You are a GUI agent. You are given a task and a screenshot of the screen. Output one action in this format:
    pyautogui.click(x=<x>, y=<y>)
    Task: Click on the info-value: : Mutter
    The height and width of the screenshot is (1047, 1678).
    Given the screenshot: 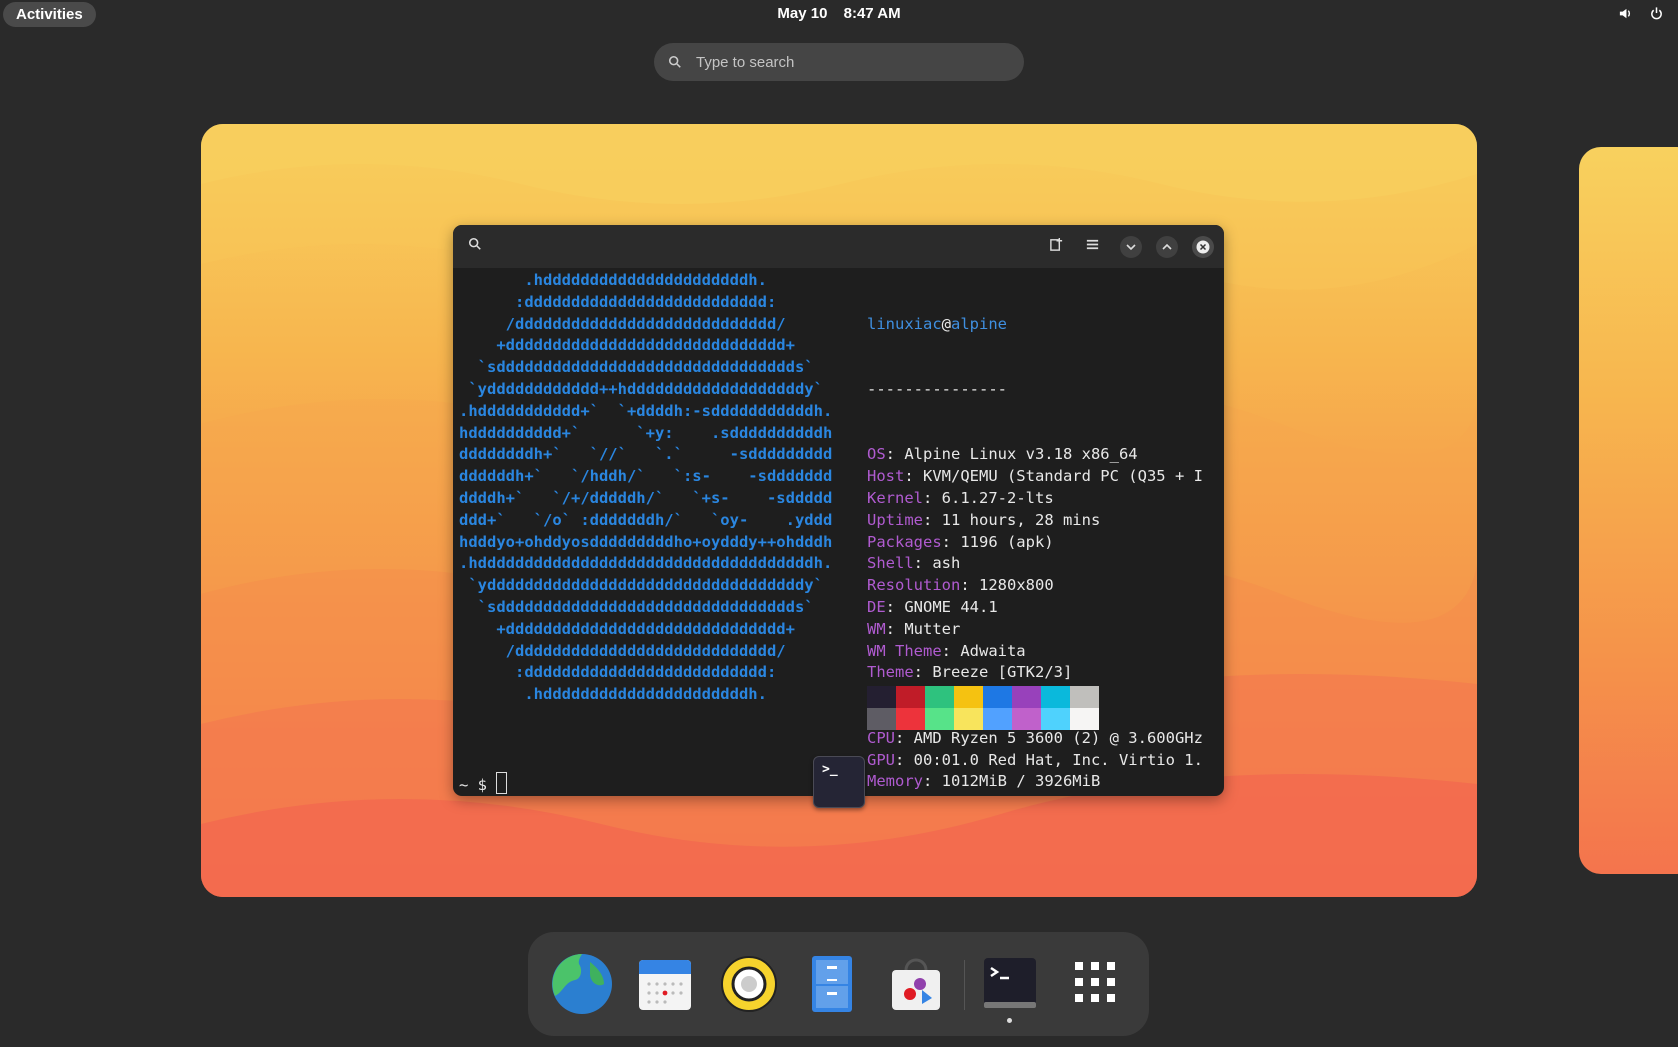 What is the action you would take?
    pyautogui.click(x=923, y=628)
    